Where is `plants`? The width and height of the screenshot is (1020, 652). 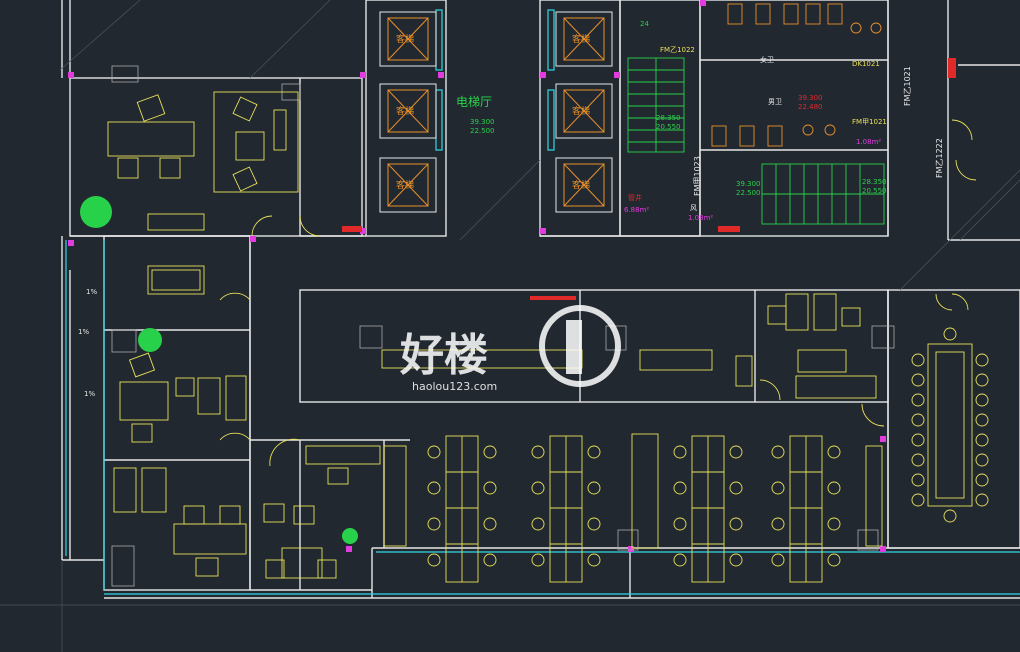 plants is located at coordinates (219, 370).